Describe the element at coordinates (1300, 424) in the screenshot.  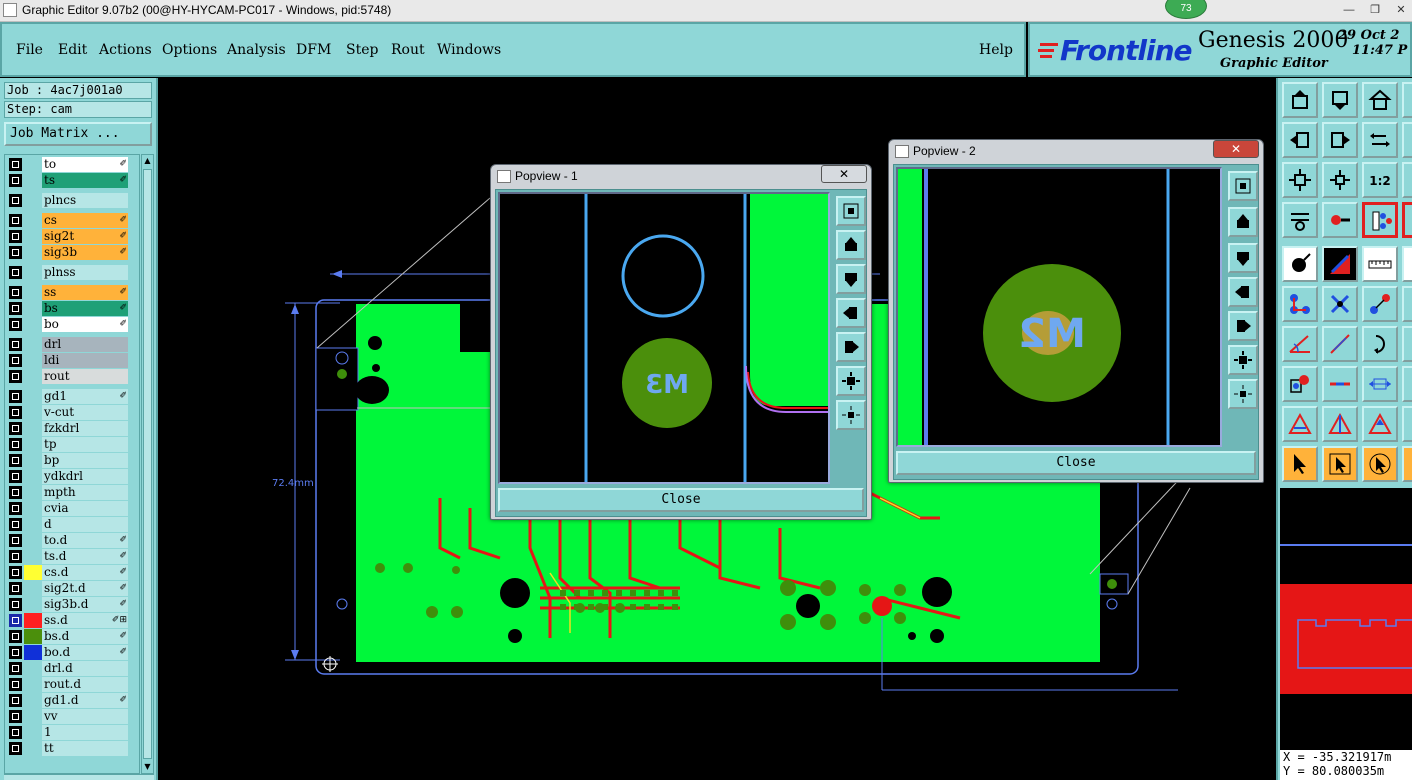
I see `triangle-icon` at that location.